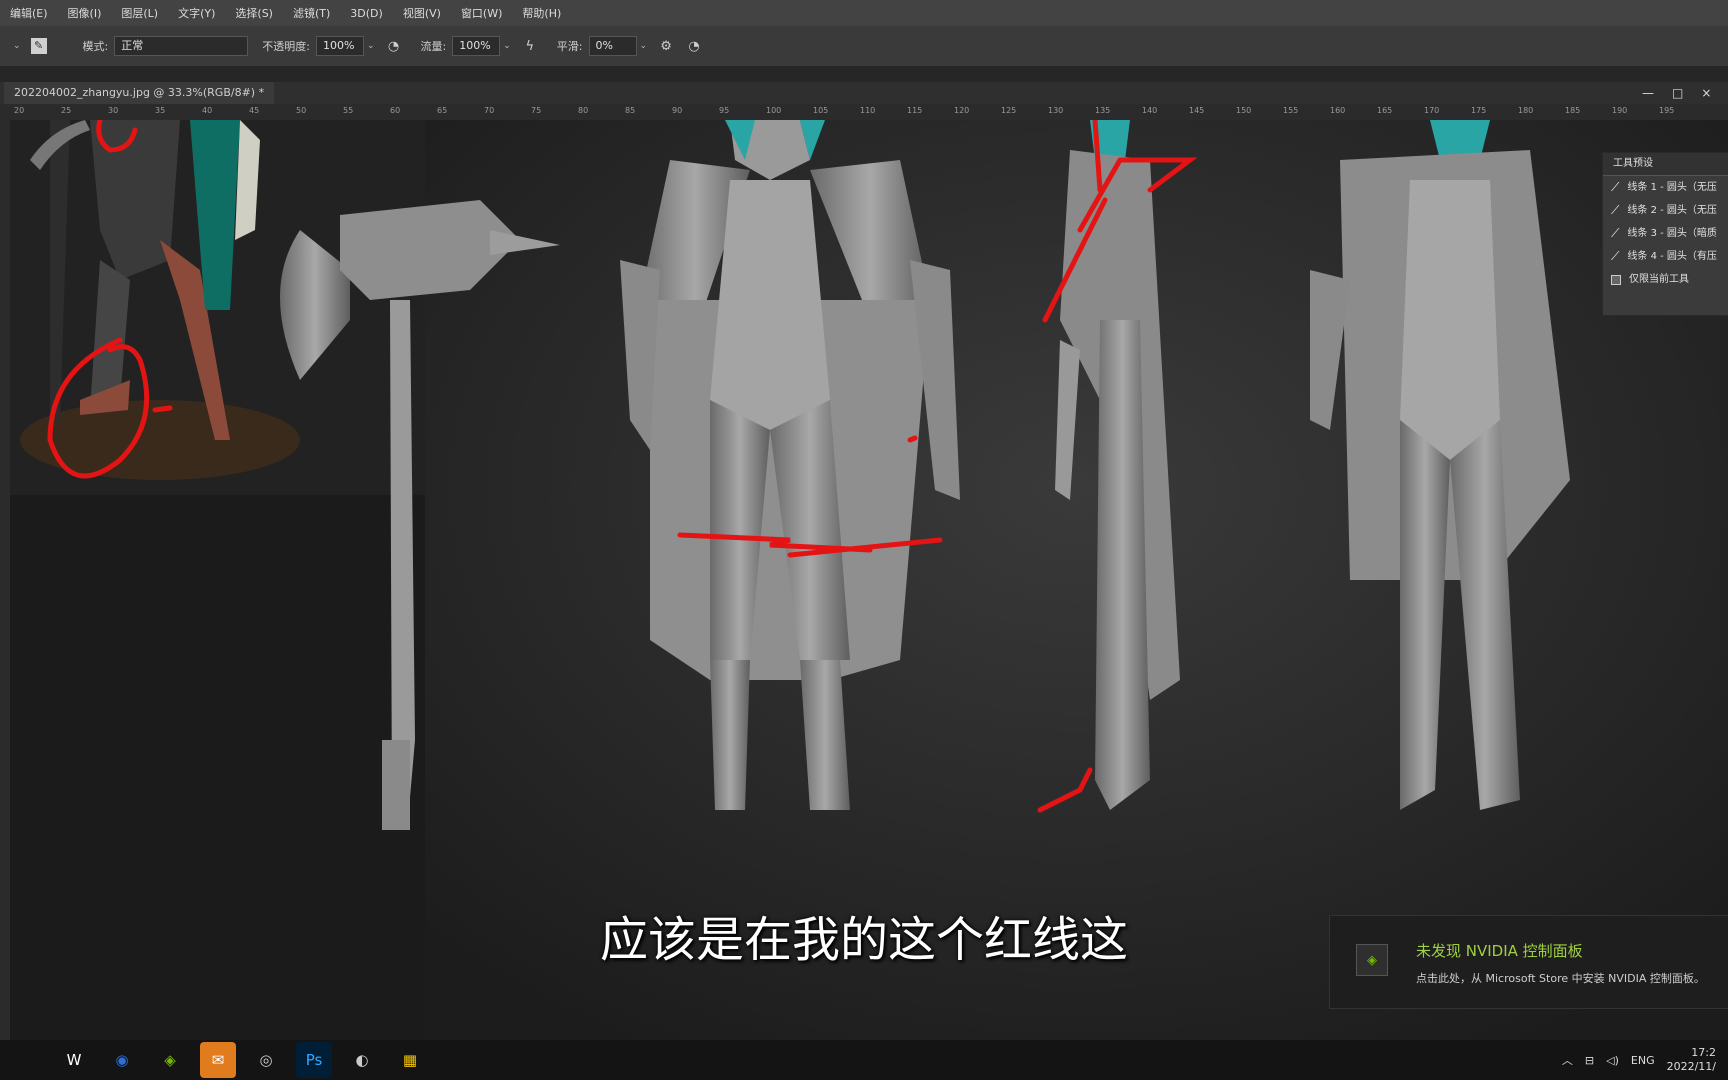  Describe the element at coordinates (410, 1060) in the screenshot. I see `paint-icon: ▦` at that location.